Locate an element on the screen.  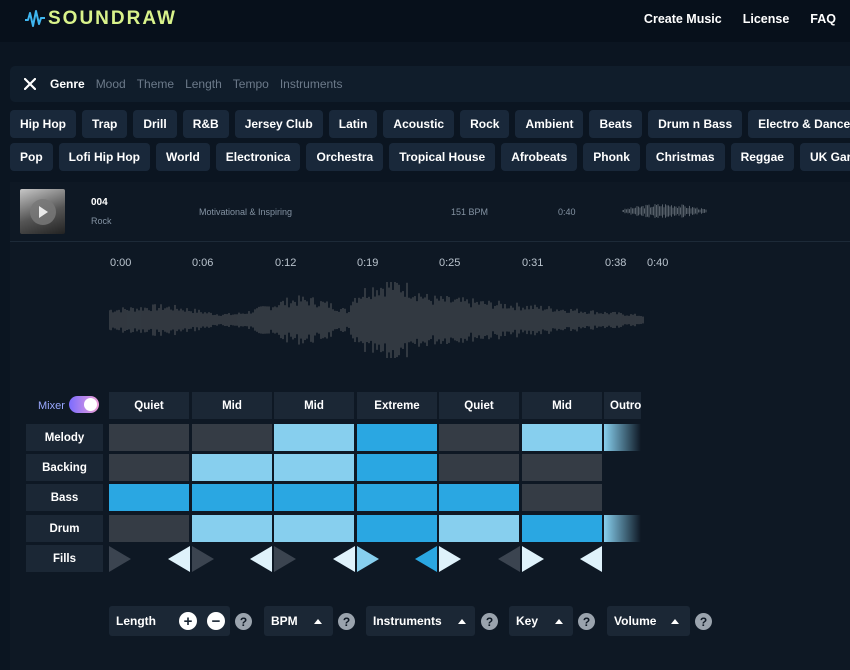
track-mood: Motivational & Inspiring is located at coordinates (246, 212).